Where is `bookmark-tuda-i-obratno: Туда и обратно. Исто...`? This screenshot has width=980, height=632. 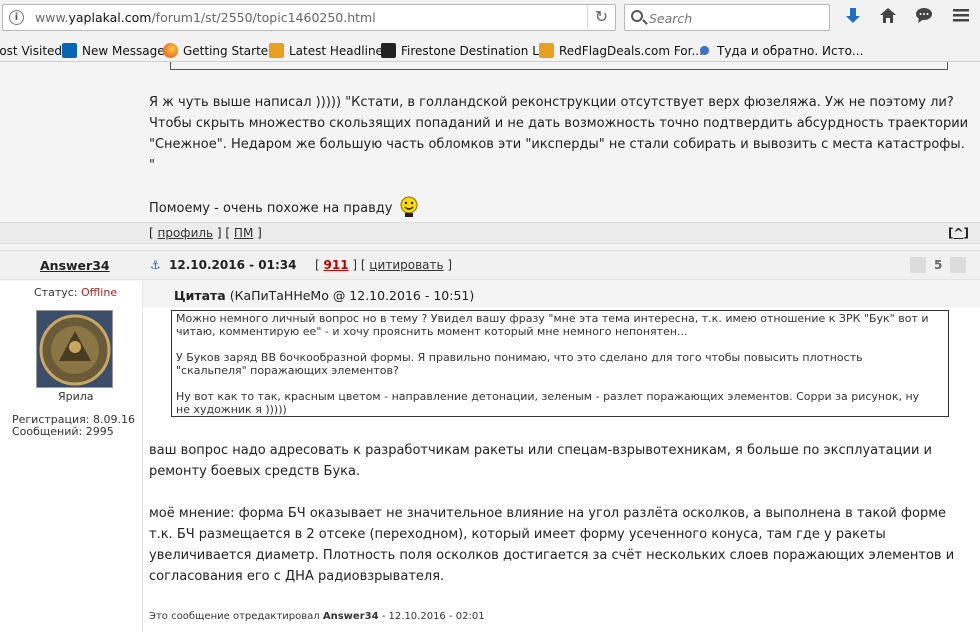
bookmark-tuda-i-obratno: Туда и обратно. Исто... is located at coordinates (780, 51).